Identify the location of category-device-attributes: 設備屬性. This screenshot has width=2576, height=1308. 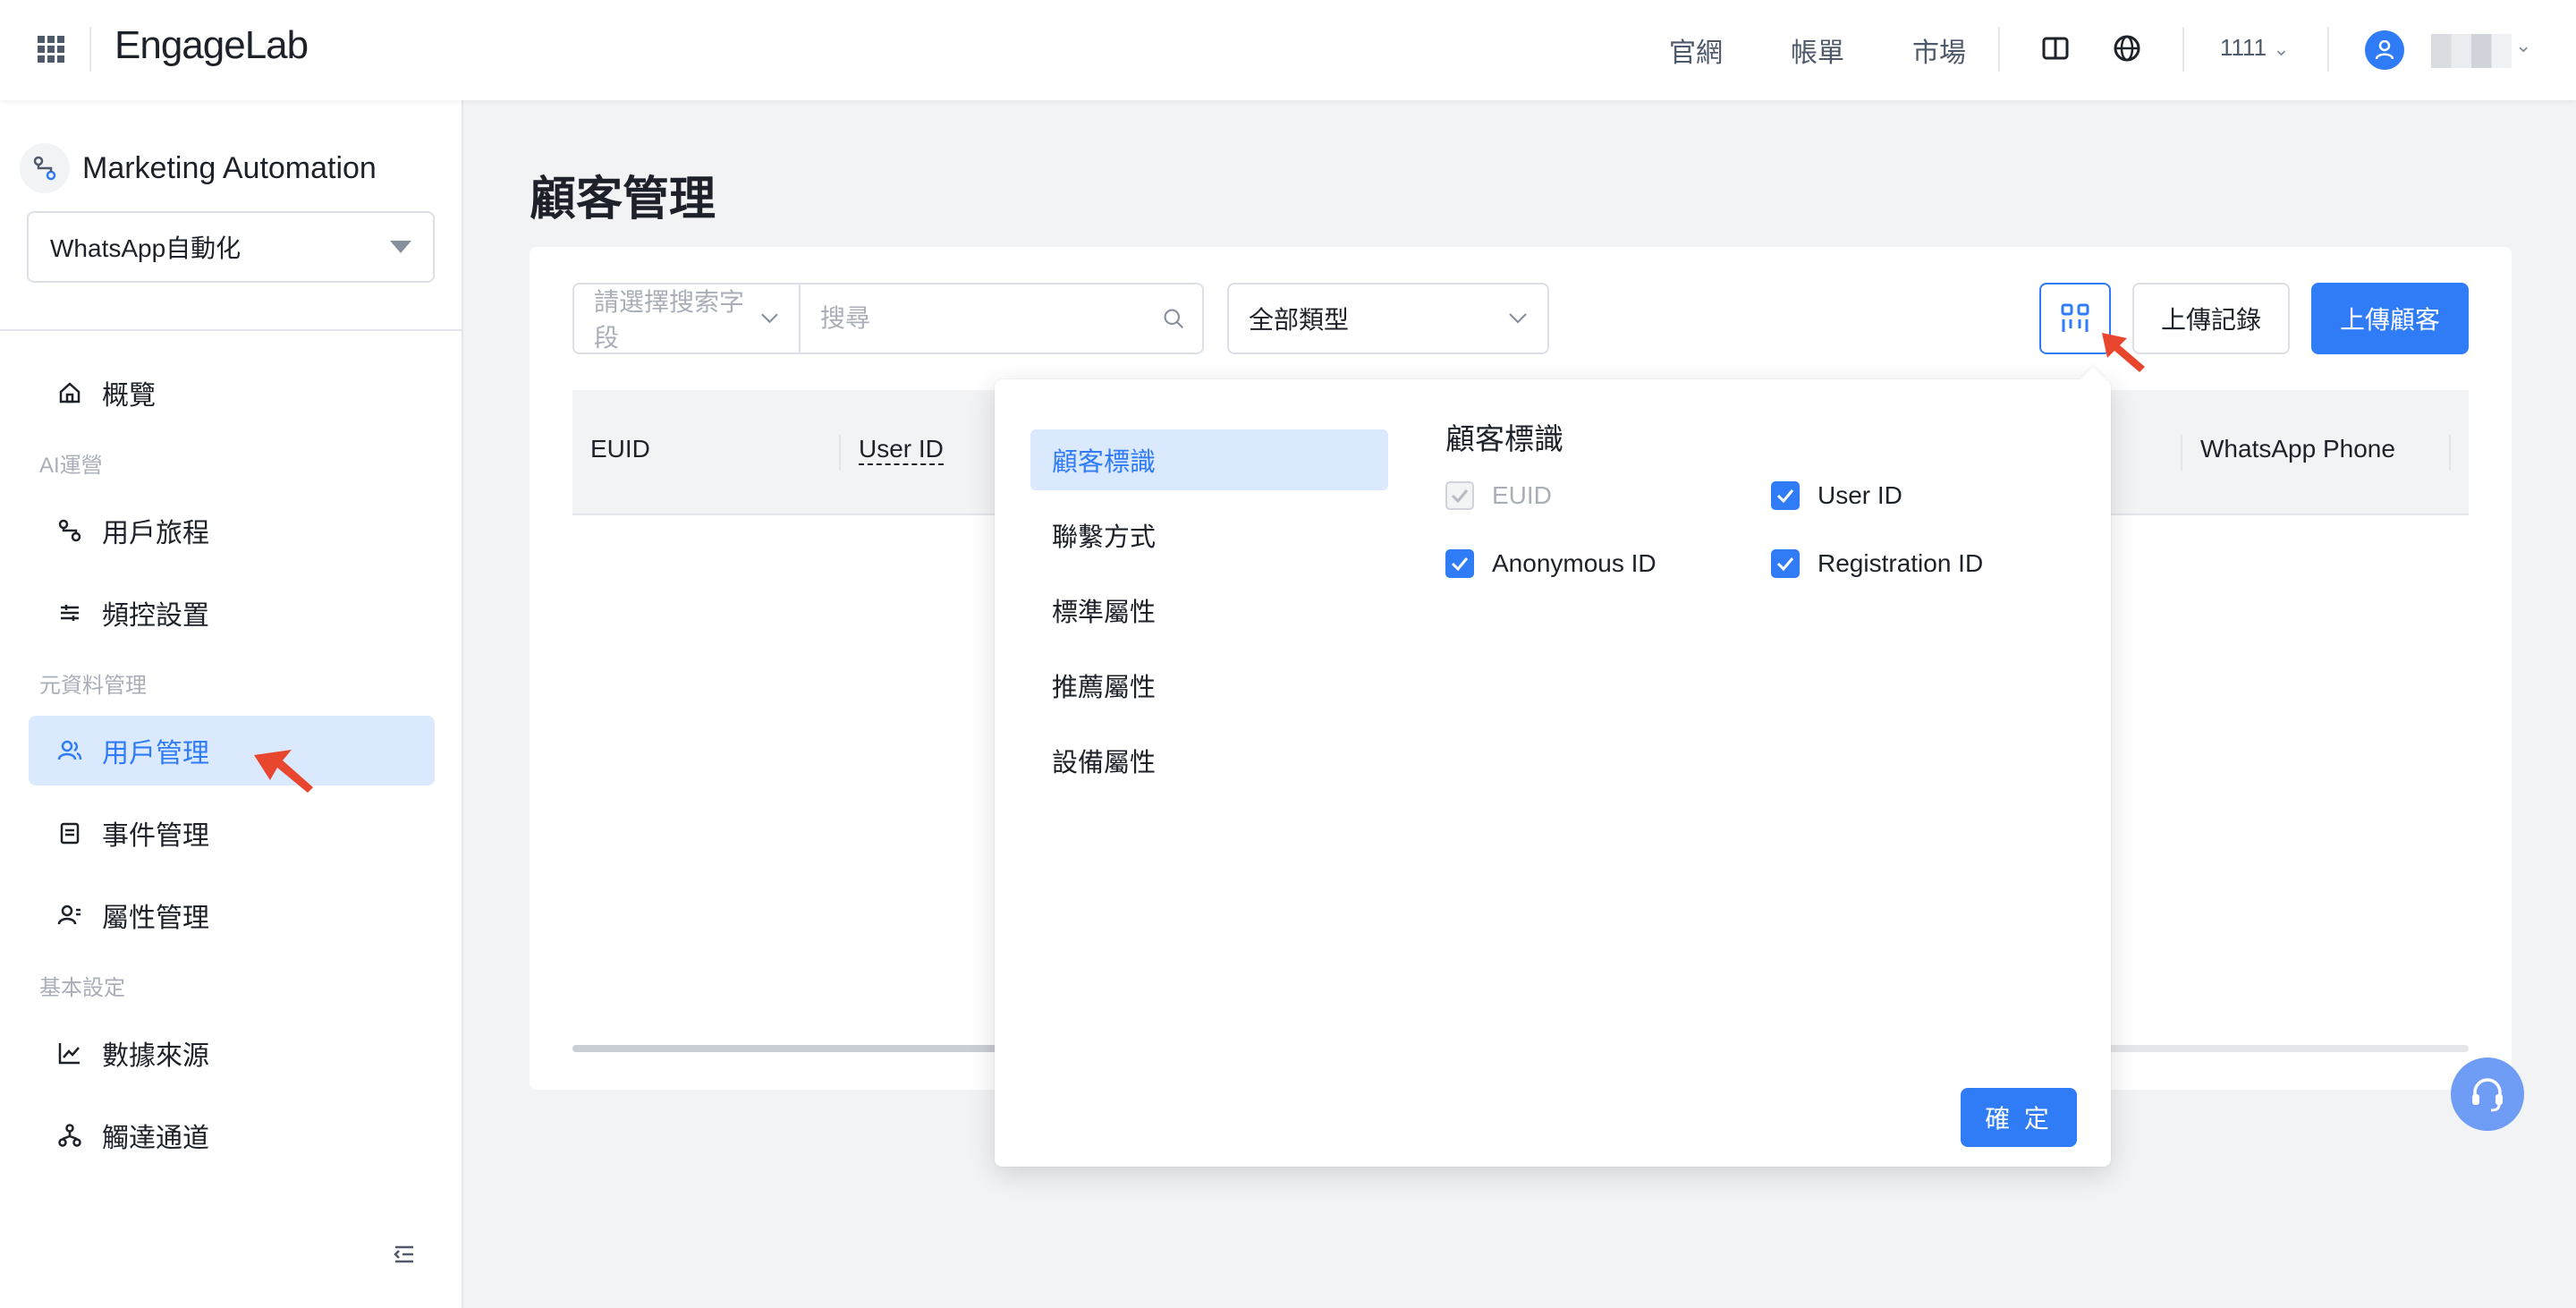
(1209, 760).